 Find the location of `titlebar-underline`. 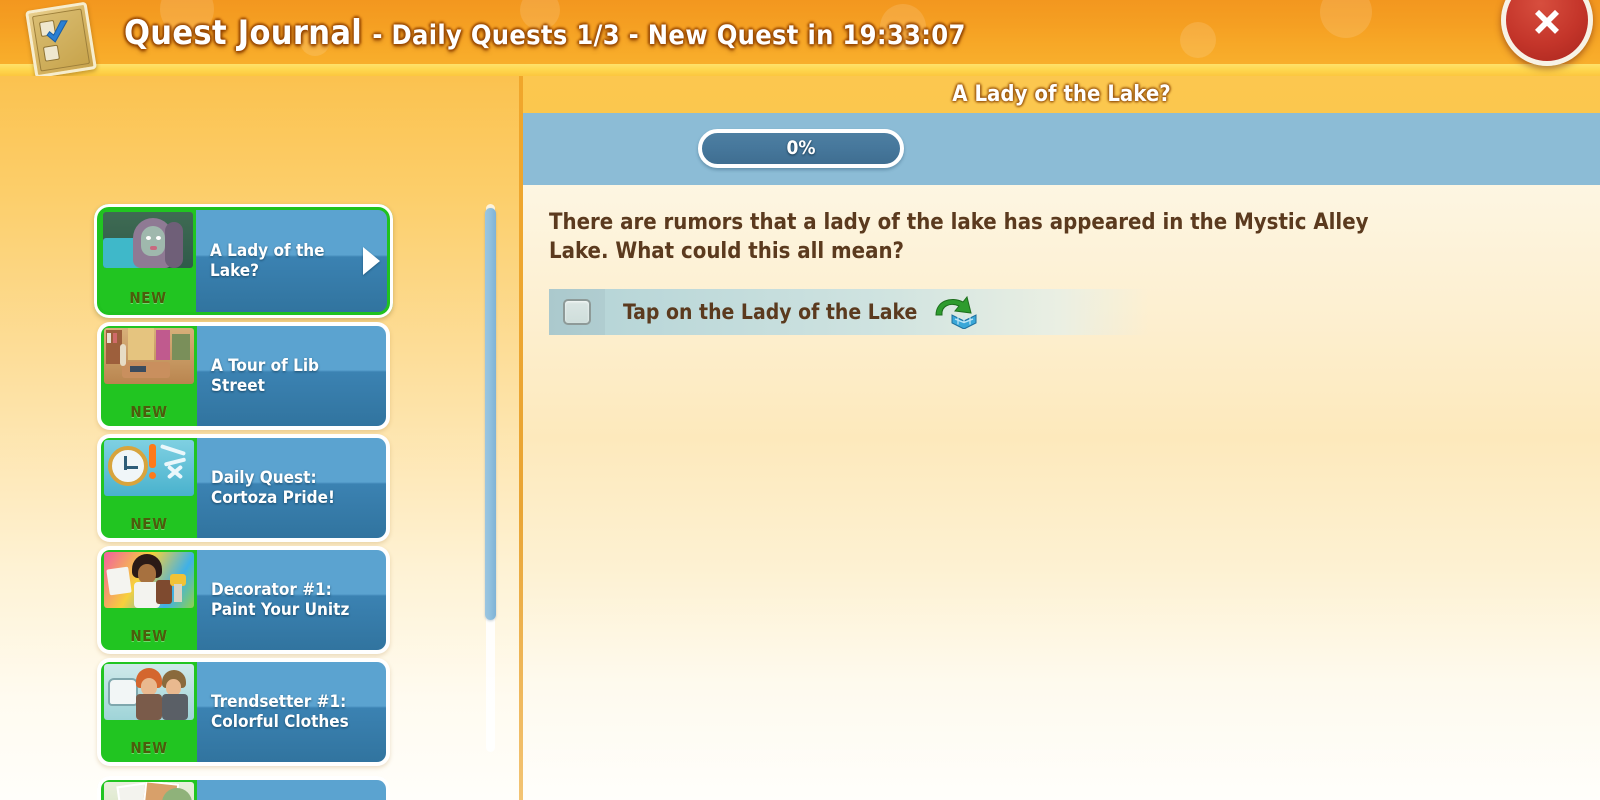

titlebar-underline is located at coordinates (800, 70).